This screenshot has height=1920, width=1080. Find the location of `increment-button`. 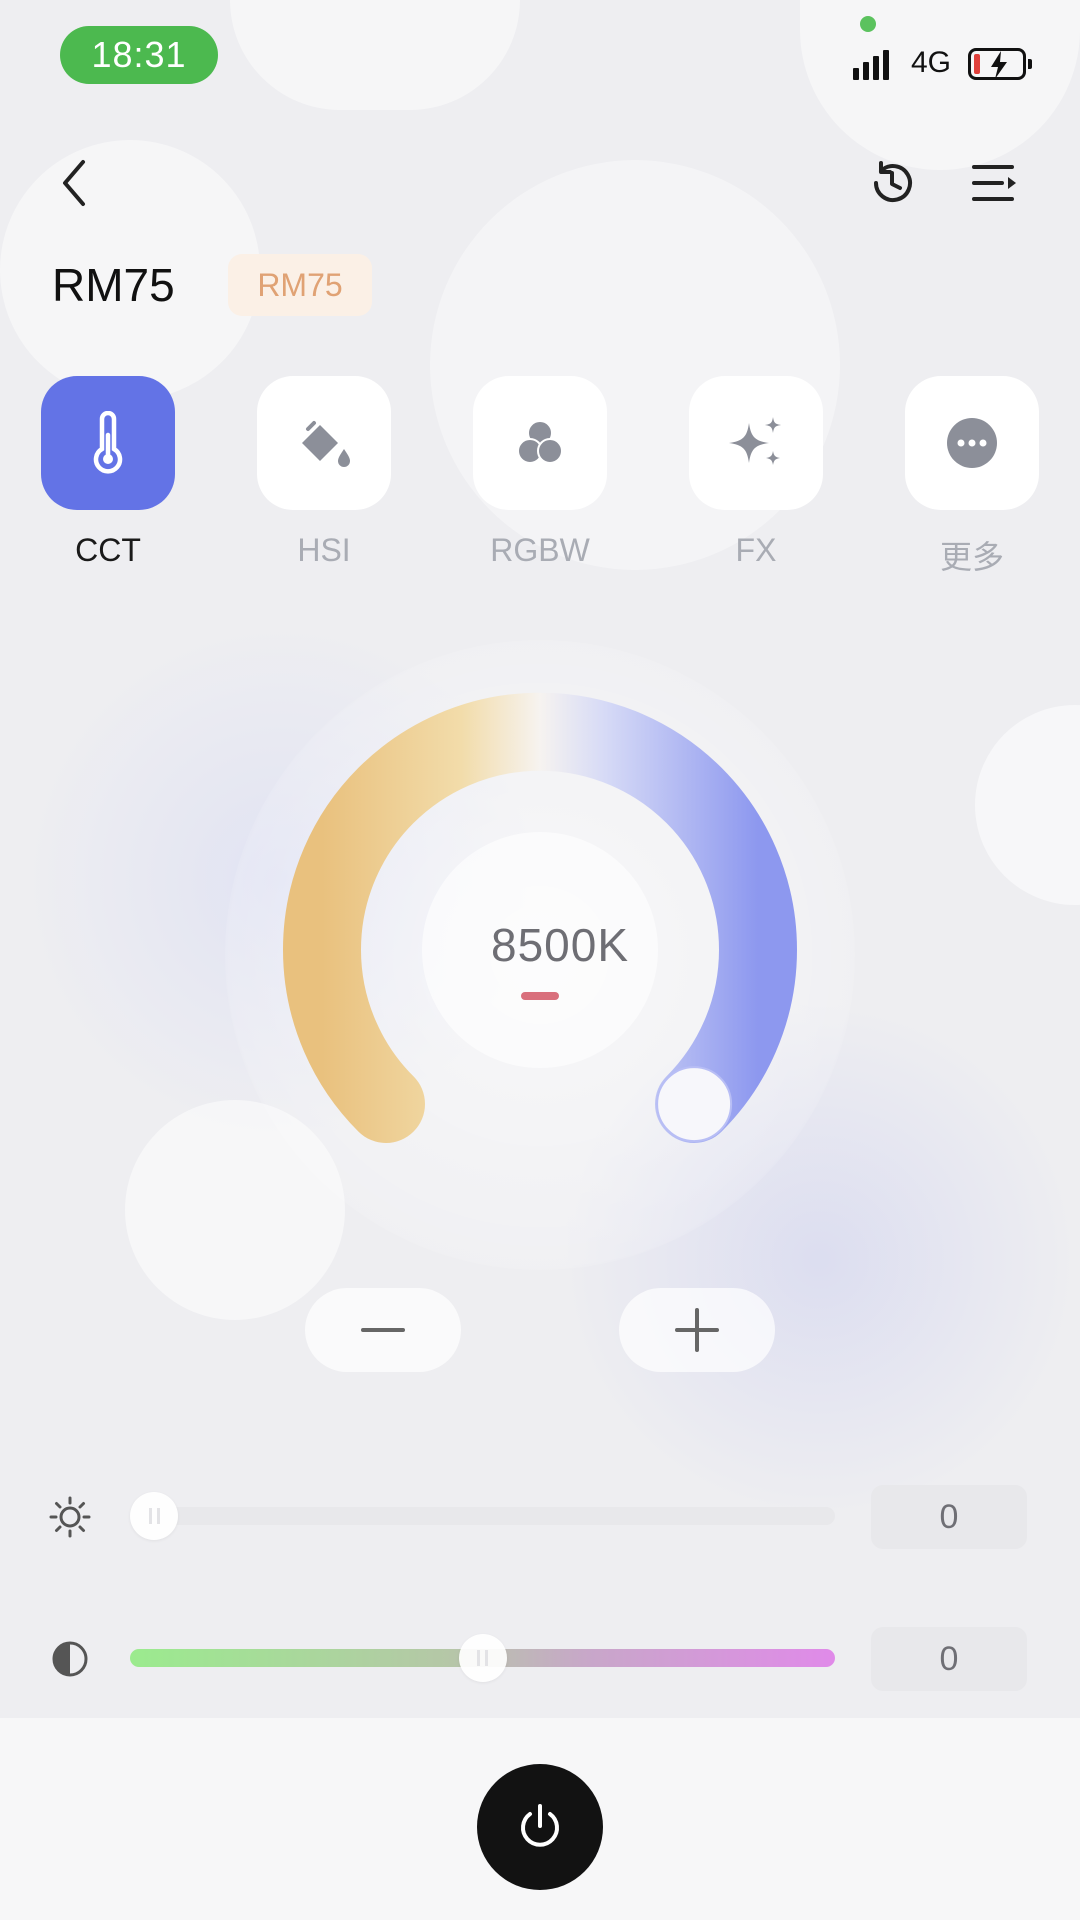

increment-button is located at coordinates (697, 1330).